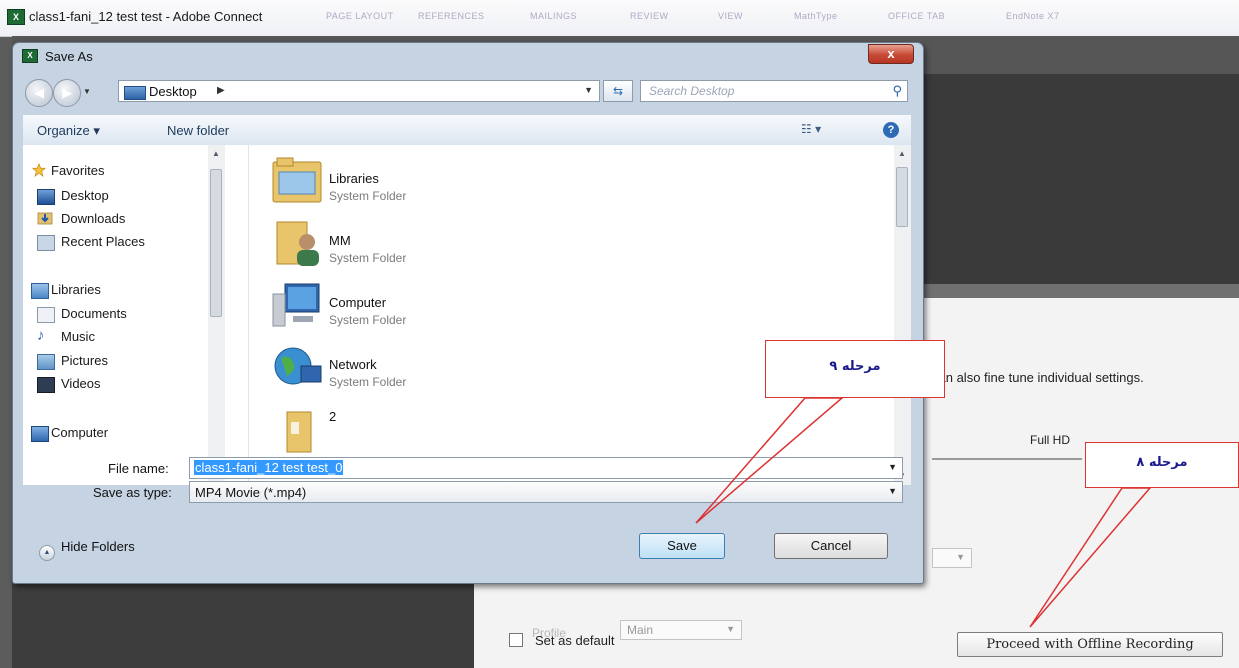  I want to click on list-item: Computer System Folder, so click(569, 306).